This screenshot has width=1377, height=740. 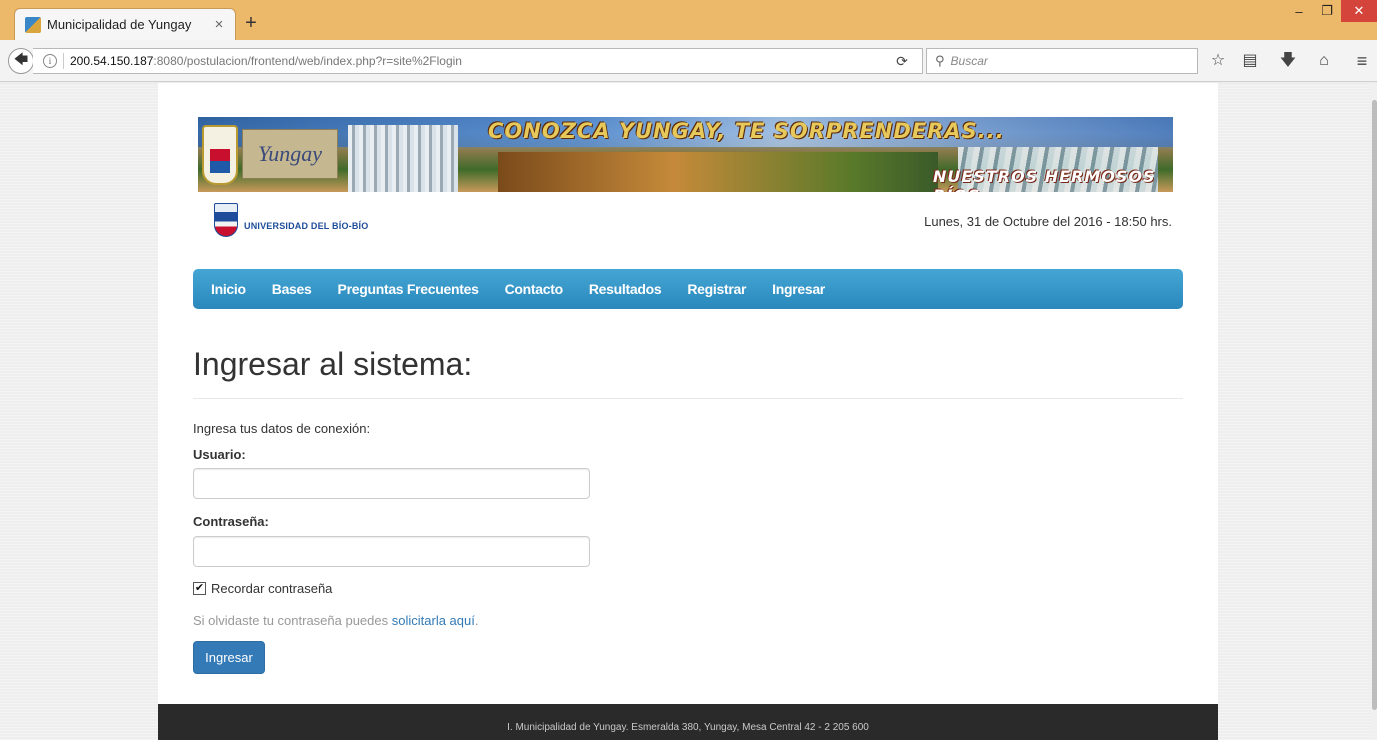 What do you see at coordinates (798, 289) in the screenshot?
I see `nav-item-ingresar: Ingresar` at bounding box center [798, 289].